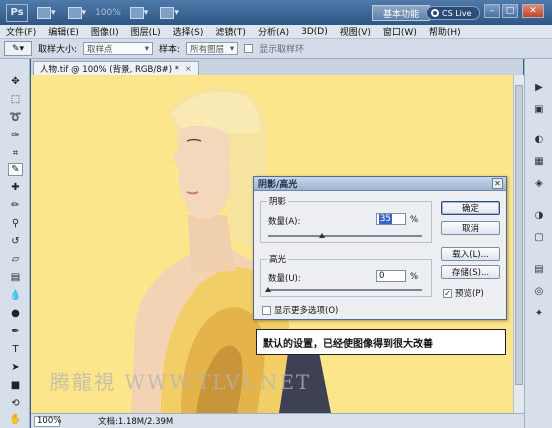 This screenshot has width=552, height=428. What do you see at coordinates (539, 291) in the screenshot?
I see `channels-panel-icon: ◎` at bounding box center [539, 291].